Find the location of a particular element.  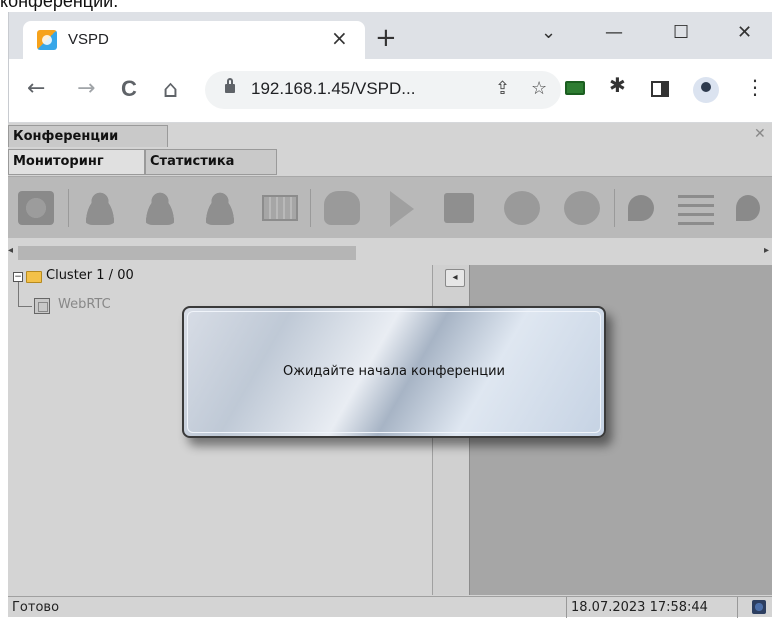

extensions-puzzle-icon: ✱ is located at coordinates (619, 85).